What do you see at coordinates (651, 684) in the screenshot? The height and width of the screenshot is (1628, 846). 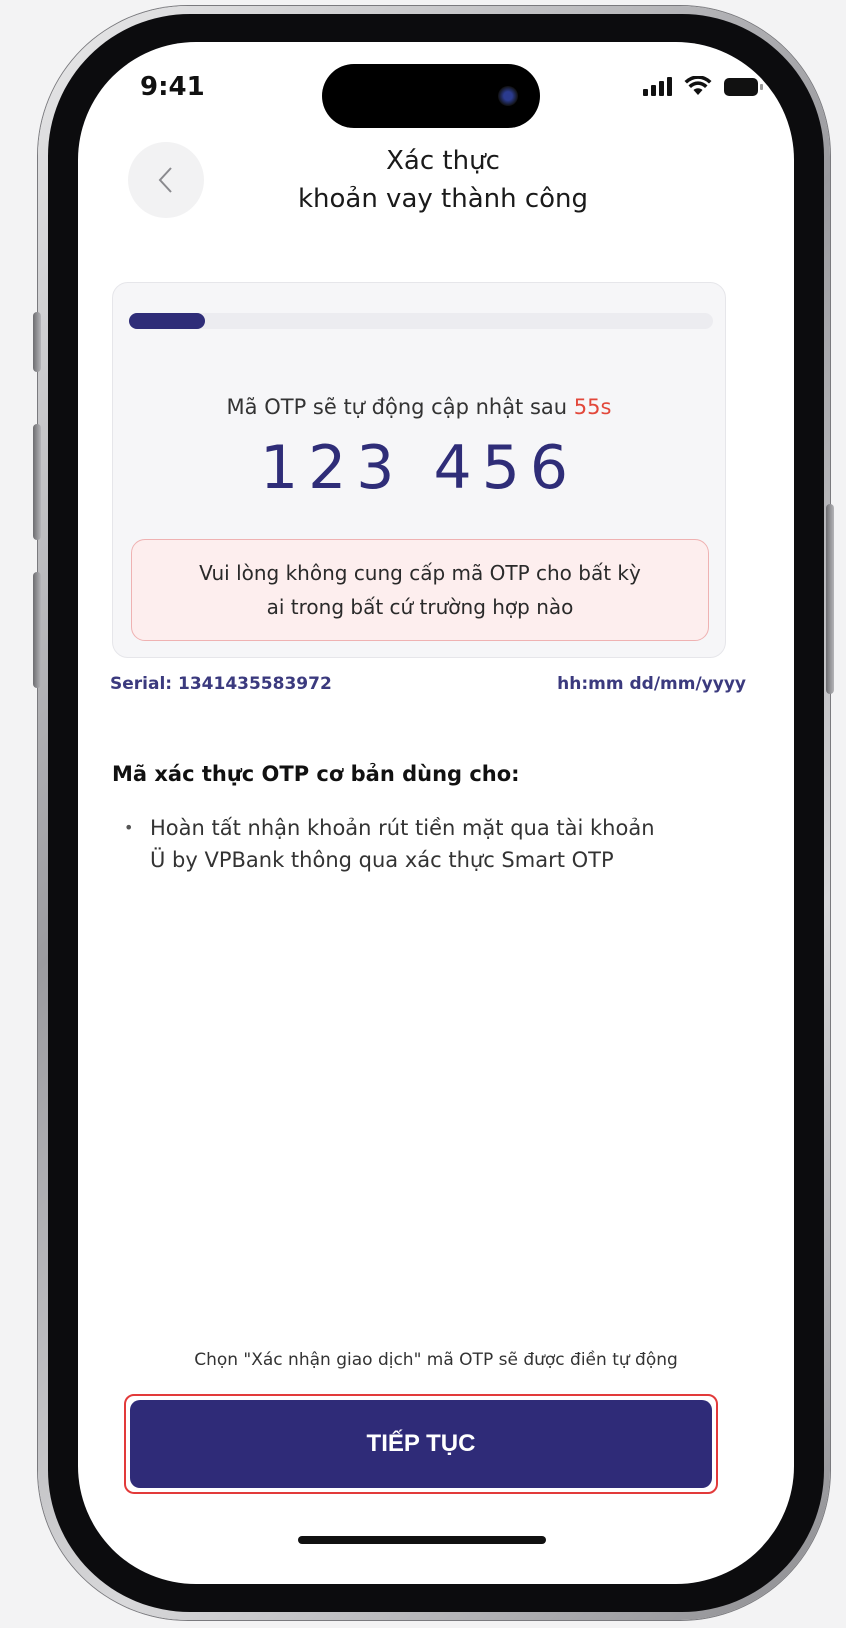 I see `otp-datetime: hh:mm dd/mm/yyyy` at bounding box center [651, 684].